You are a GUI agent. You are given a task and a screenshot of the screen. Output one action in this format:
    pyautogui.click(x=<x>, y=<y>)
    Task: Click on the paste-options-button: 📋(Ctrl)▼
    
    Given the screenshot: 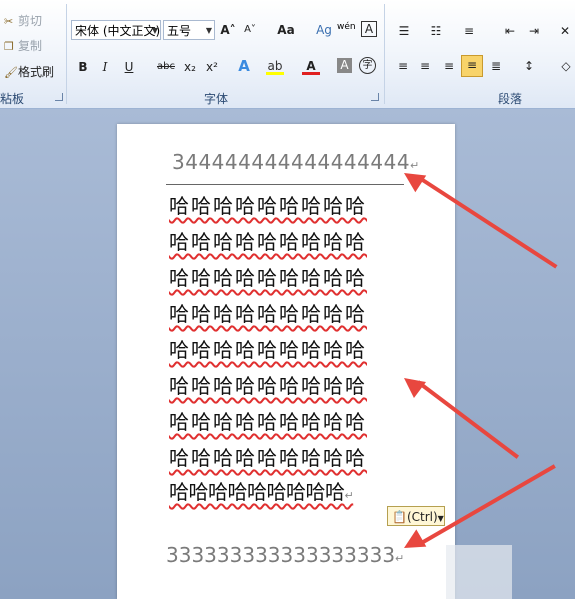 What is the action you would take?
    pyautogui.click(x=416, y=516)
    